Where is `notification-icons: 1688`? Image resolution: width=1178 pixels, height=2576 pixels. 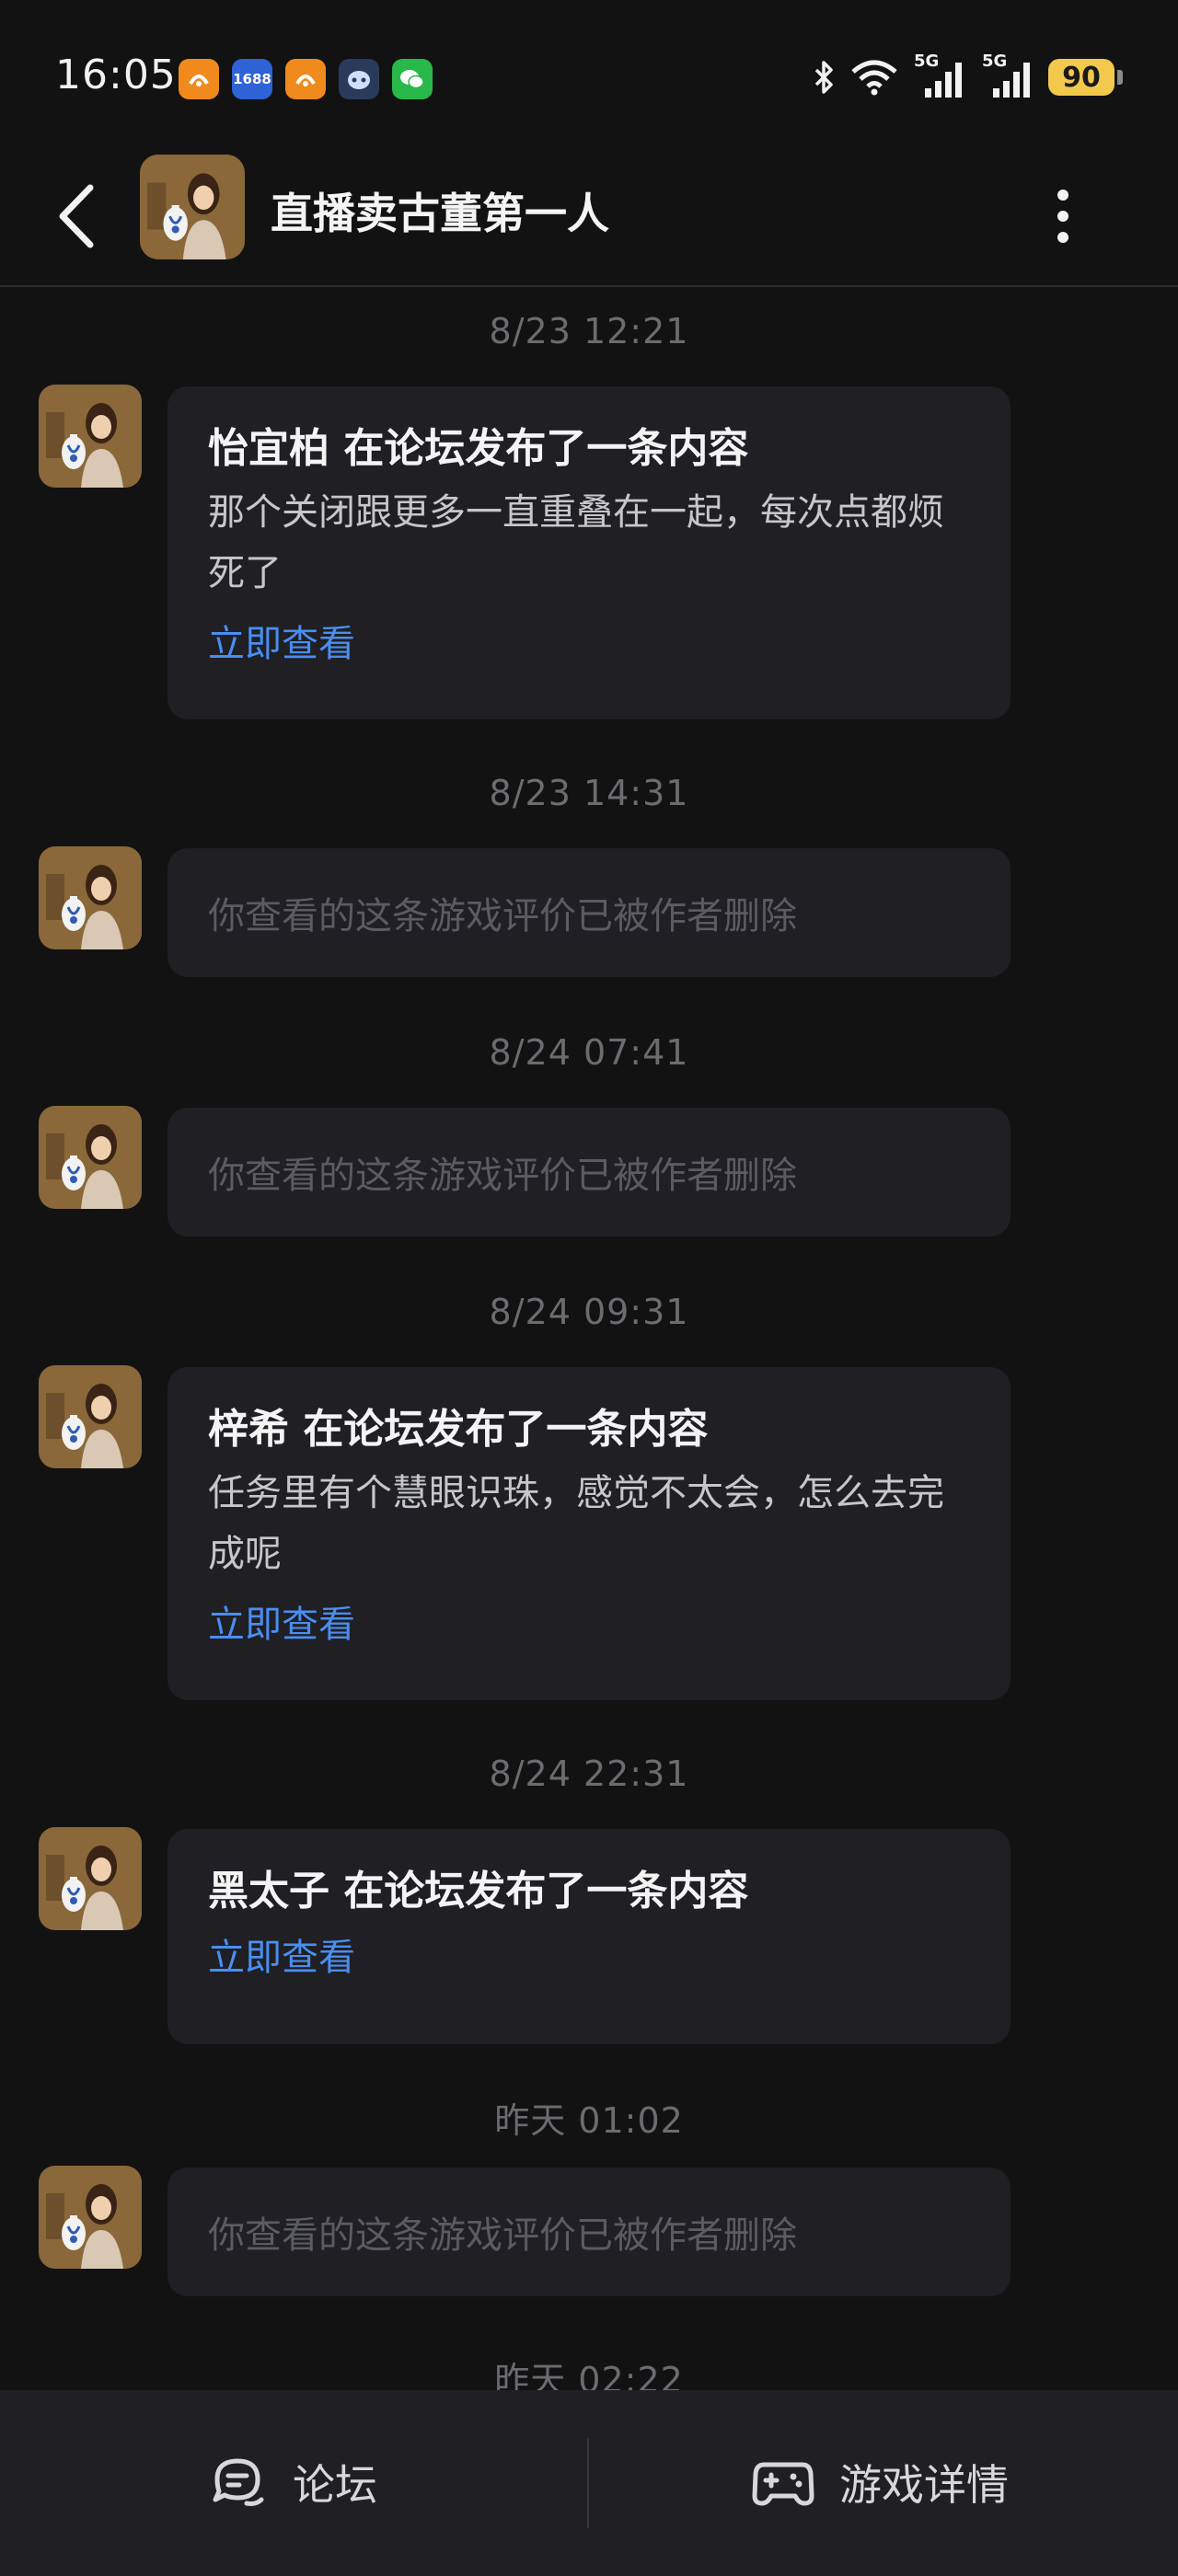
notification-icons: 1688 is located at coordinates (306, 79).